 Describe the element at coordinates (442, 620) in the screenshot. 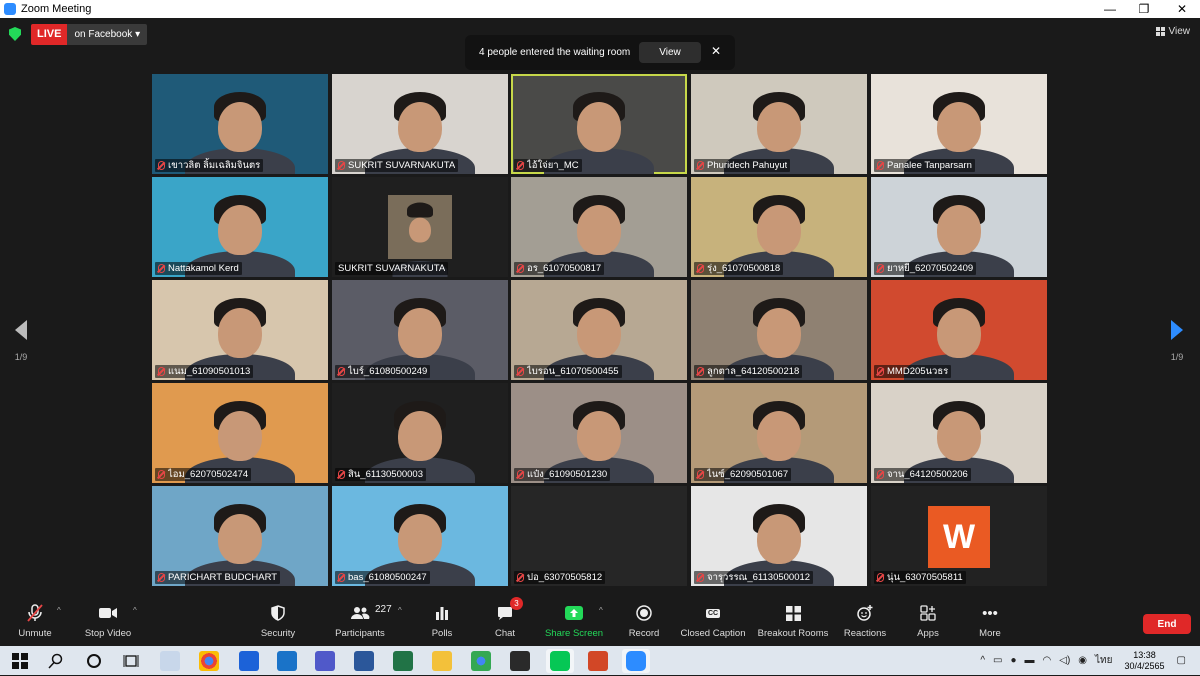

I see `polls-button: Polls` at that location.